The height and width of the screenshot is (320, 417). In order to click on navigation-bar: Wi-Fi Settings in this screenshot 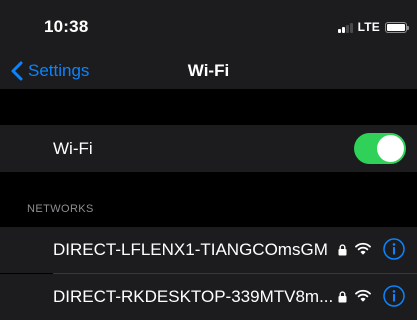, I will do `click(208, 70)`.